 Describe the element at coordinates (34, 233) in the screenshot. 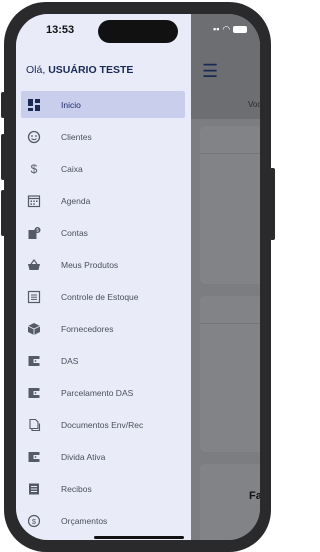

I see `bill-icon: $` at that location.